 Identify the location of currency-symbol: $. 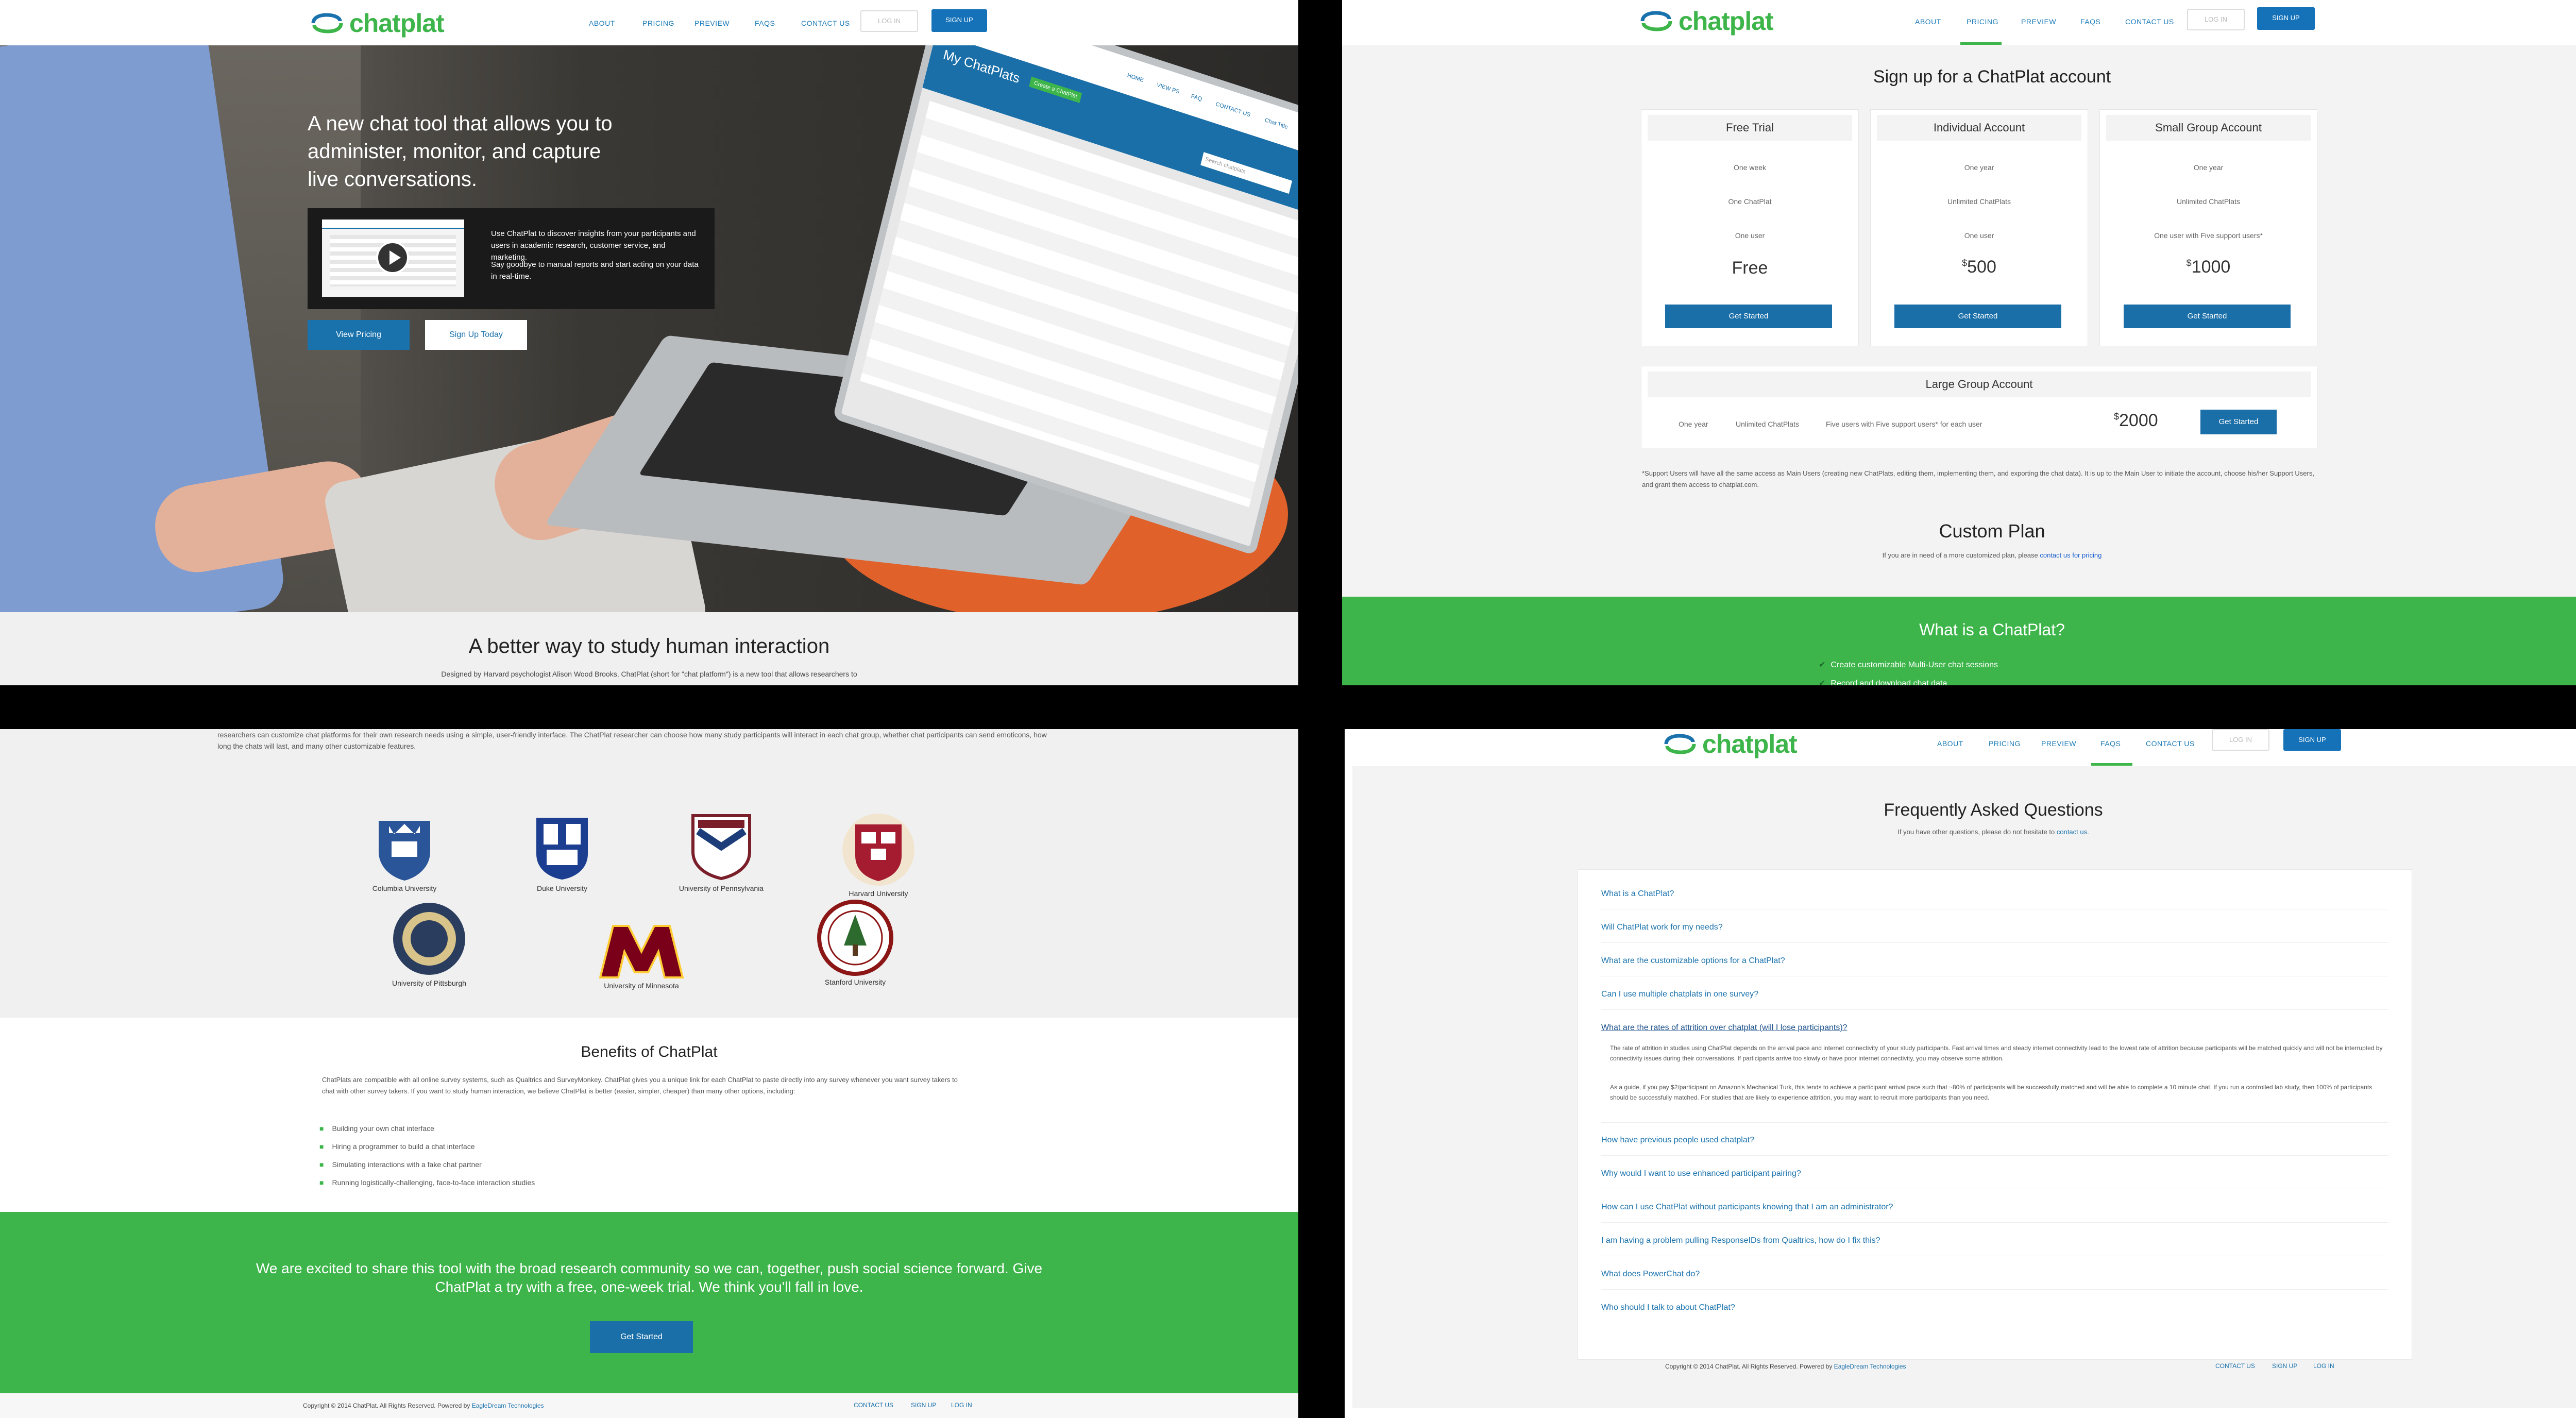
(2117, 416).